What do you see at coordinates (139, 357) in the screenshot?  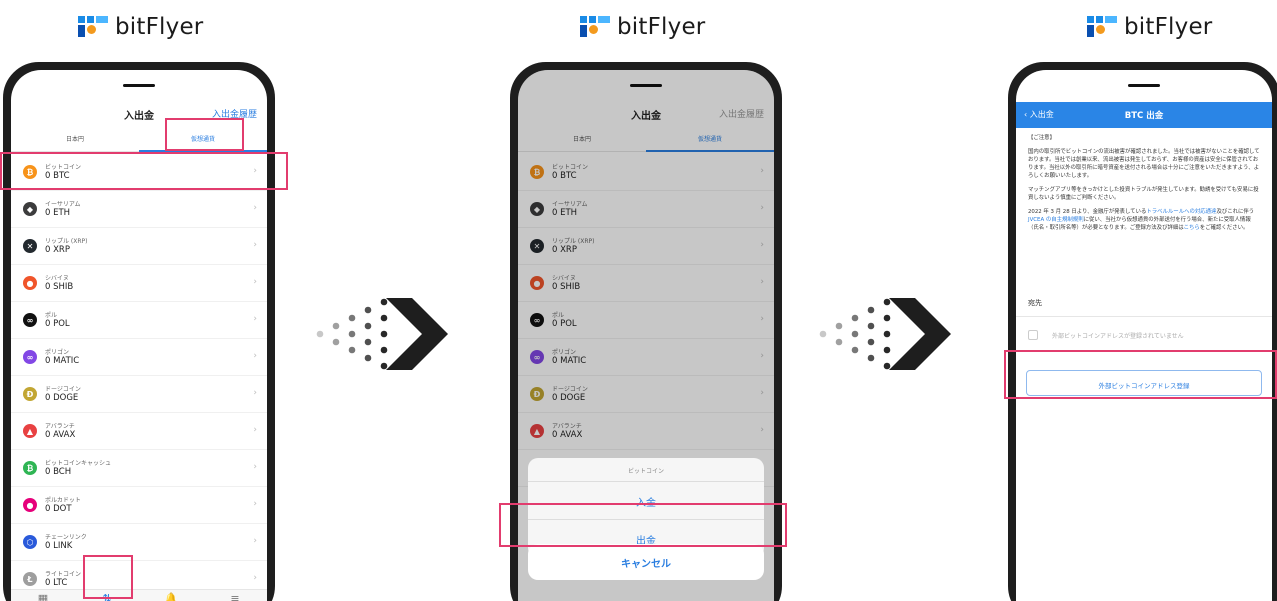 I see `coin-row: ∞ ポリゴン 0 MATIC ›` at bounding box center [139, 357].